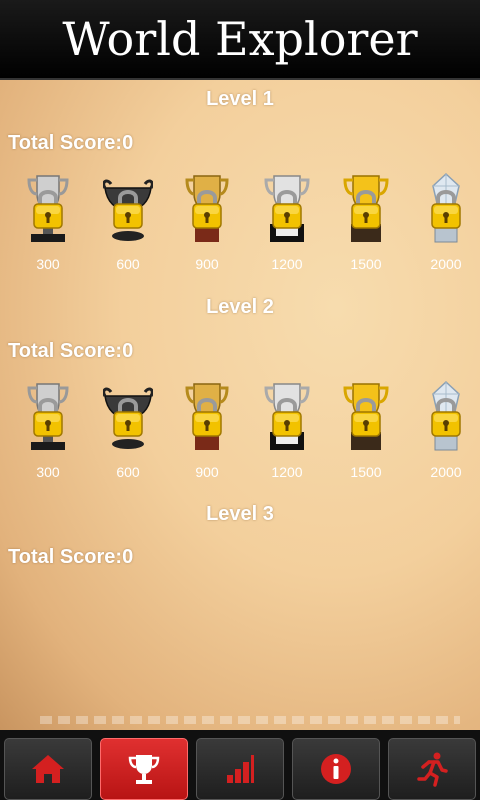  What do you see at coordinates (71, 351) in the screenshot?
I see `level-2-score: Total Score:0` at bounding box center [71, 351].